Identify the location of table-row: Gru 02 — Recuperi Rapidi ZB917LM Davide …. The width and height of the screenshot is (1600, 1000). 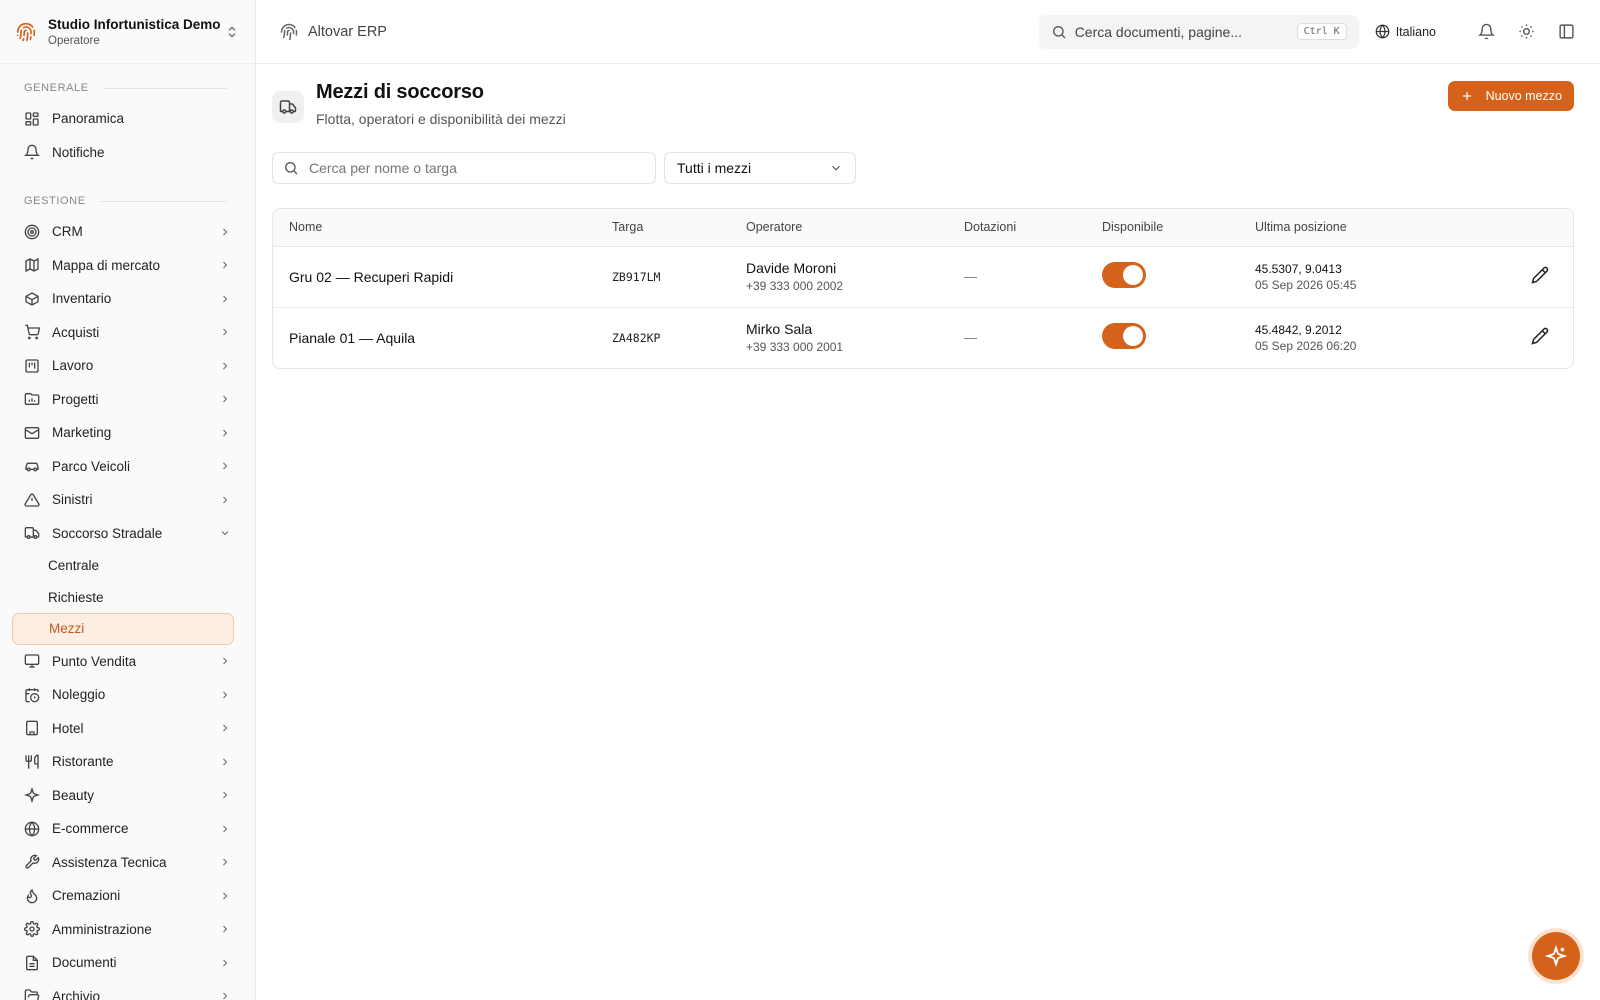
(923, 277).